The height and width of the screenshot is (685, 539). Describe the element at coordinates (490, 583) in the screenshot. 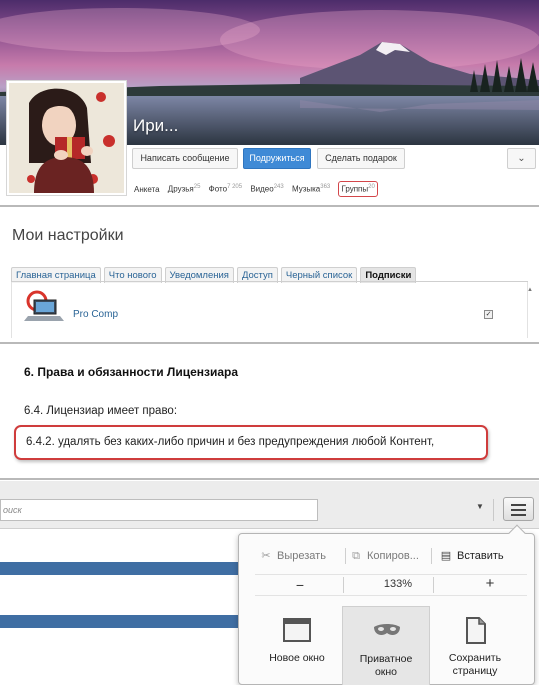

I see `zoom-in-button: +` at that location.